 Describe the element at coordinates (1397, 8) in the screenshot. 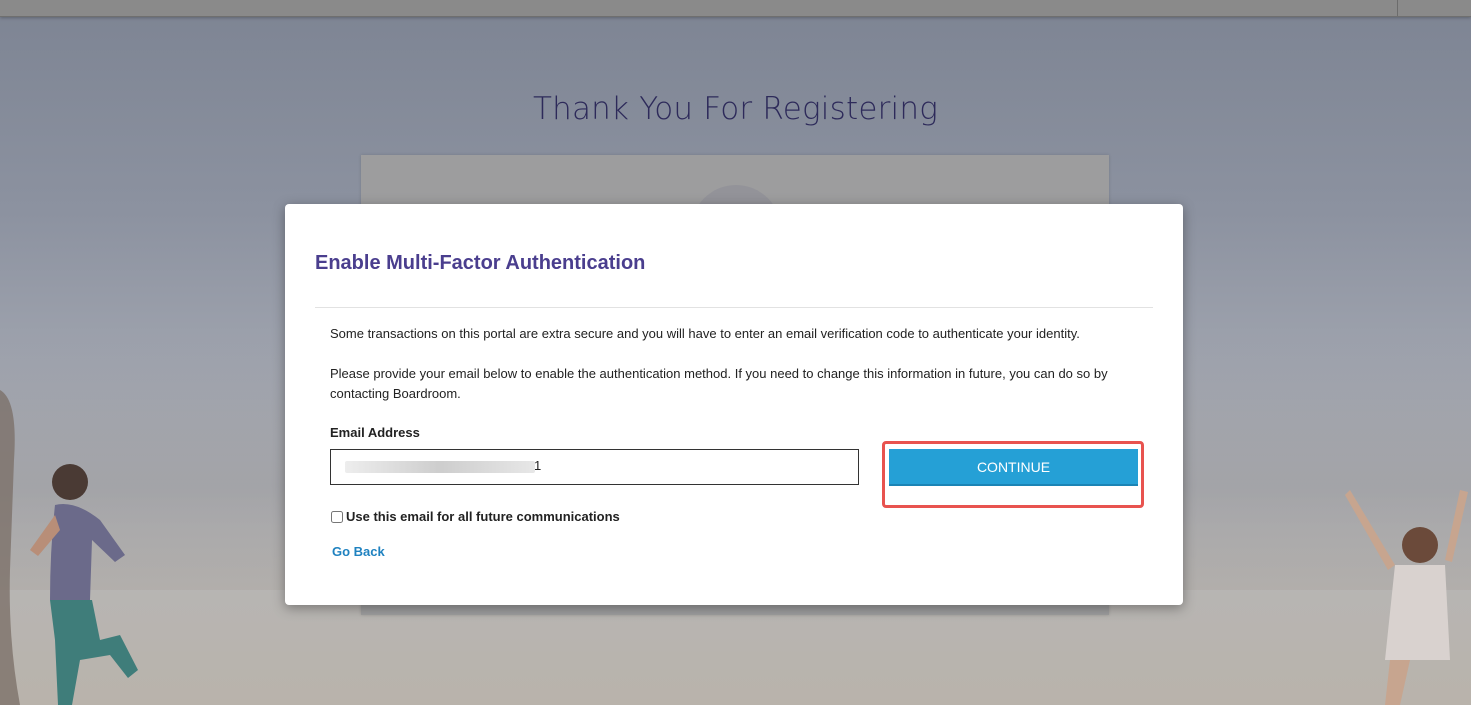

I see `top-bar-divider` at that location.